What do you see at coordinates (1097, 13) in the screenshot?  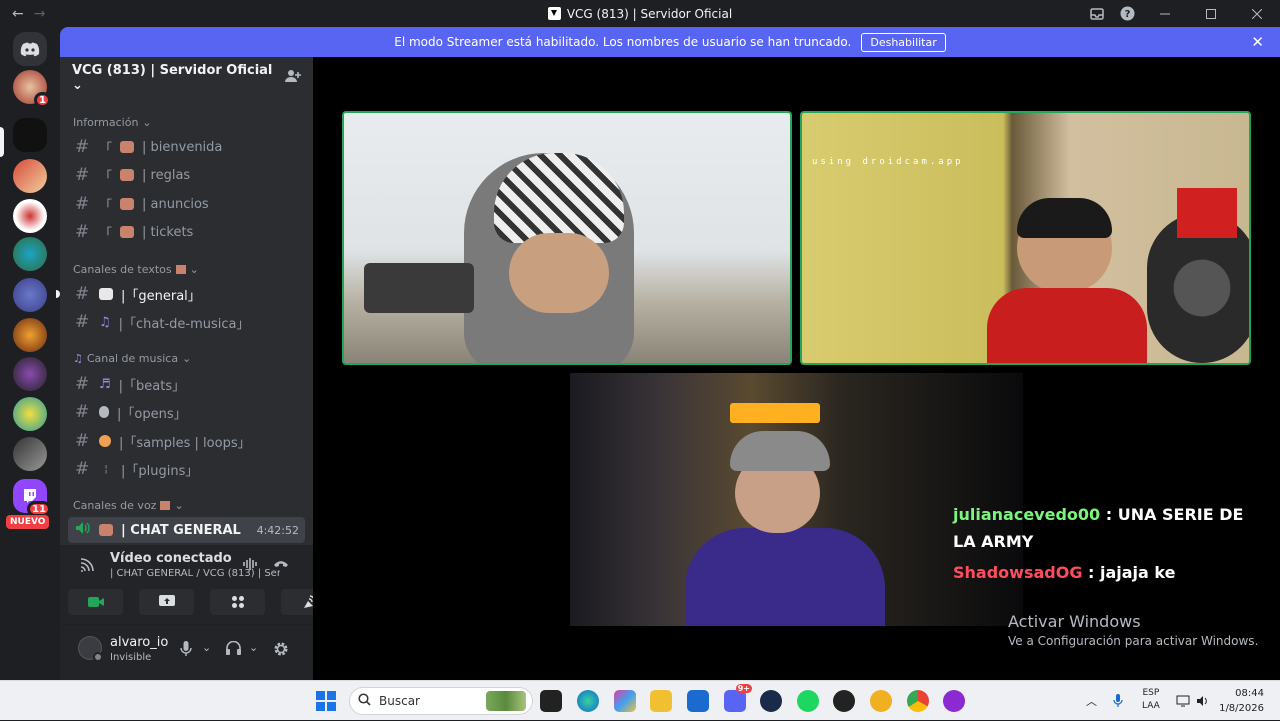 I see `inbox-icon` at bounding box center [1097, 13].